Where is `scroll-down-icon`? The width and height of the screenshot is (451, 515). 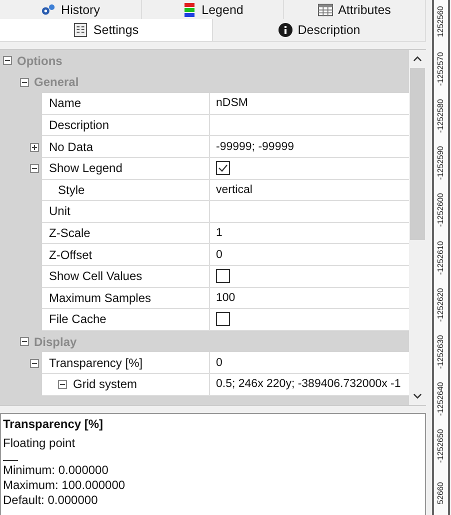 scroll-down-icon is located at coordinates (417, 396).